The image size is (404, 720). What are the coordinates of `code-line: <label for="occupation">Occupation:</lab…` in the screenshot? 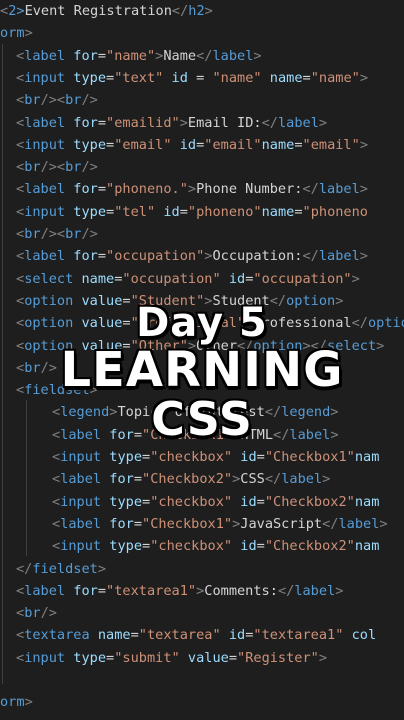 It's located at (202, 256).